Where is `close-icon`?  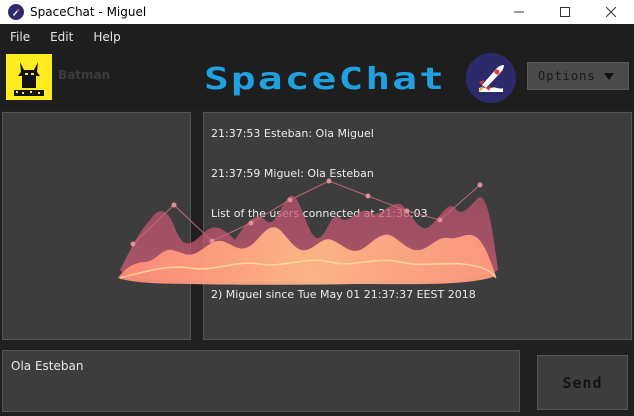 close-icon is located at coordinates (611, 12).